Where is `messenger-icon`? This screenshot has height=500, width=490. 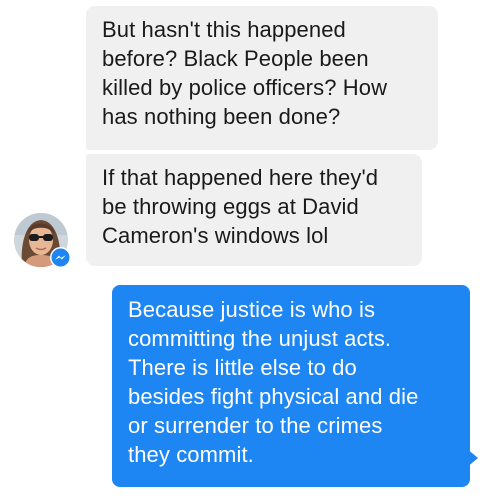
messenger-icon is located at coordinates (60, 257).